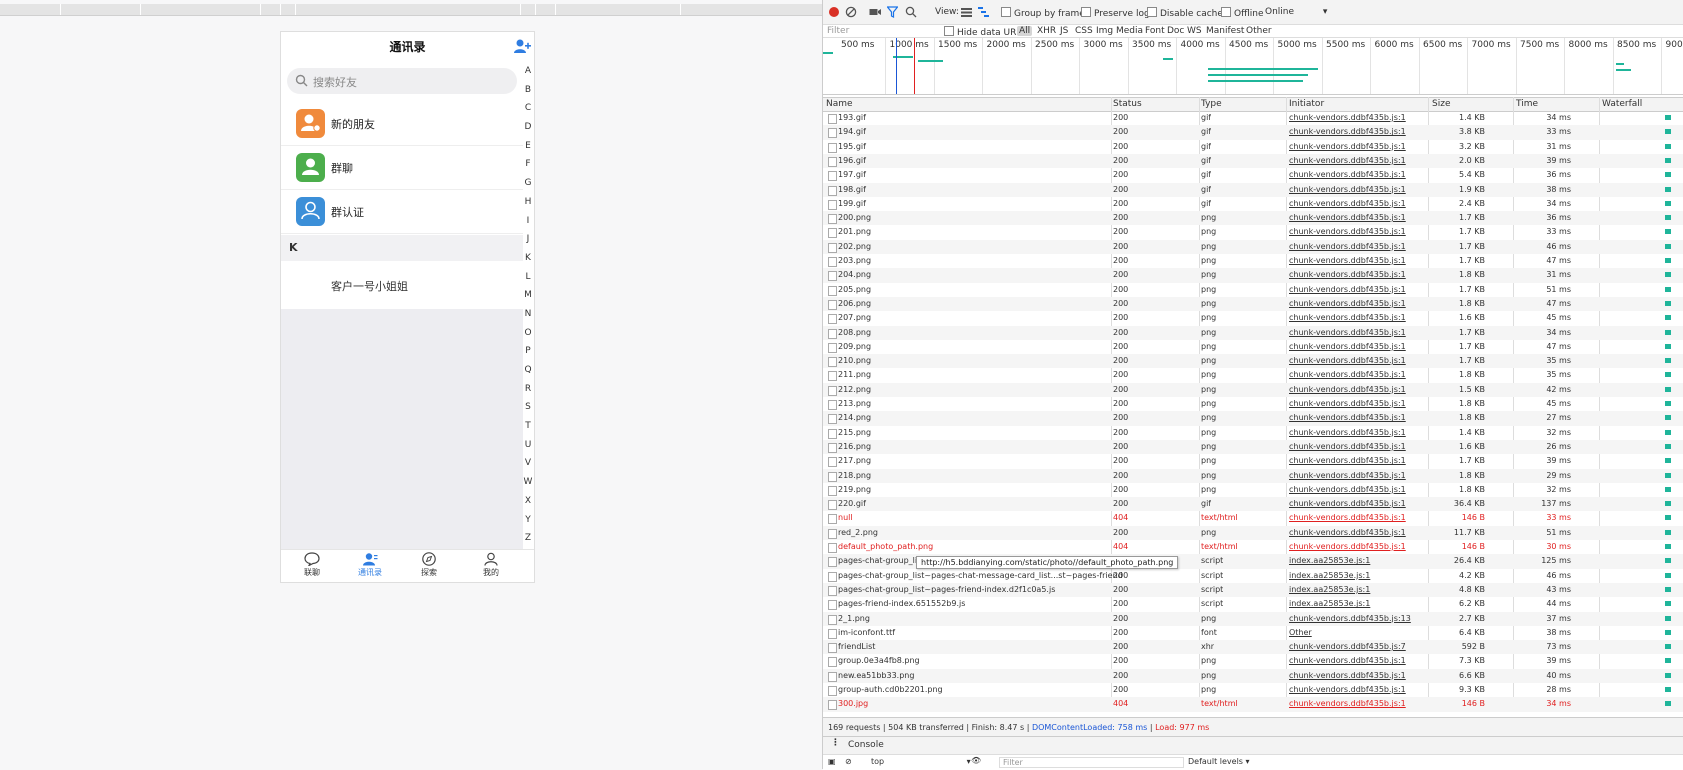 This screenshot has height=770, width=1683. I want to click on tab-chat: 联聊, so click(312, 565).